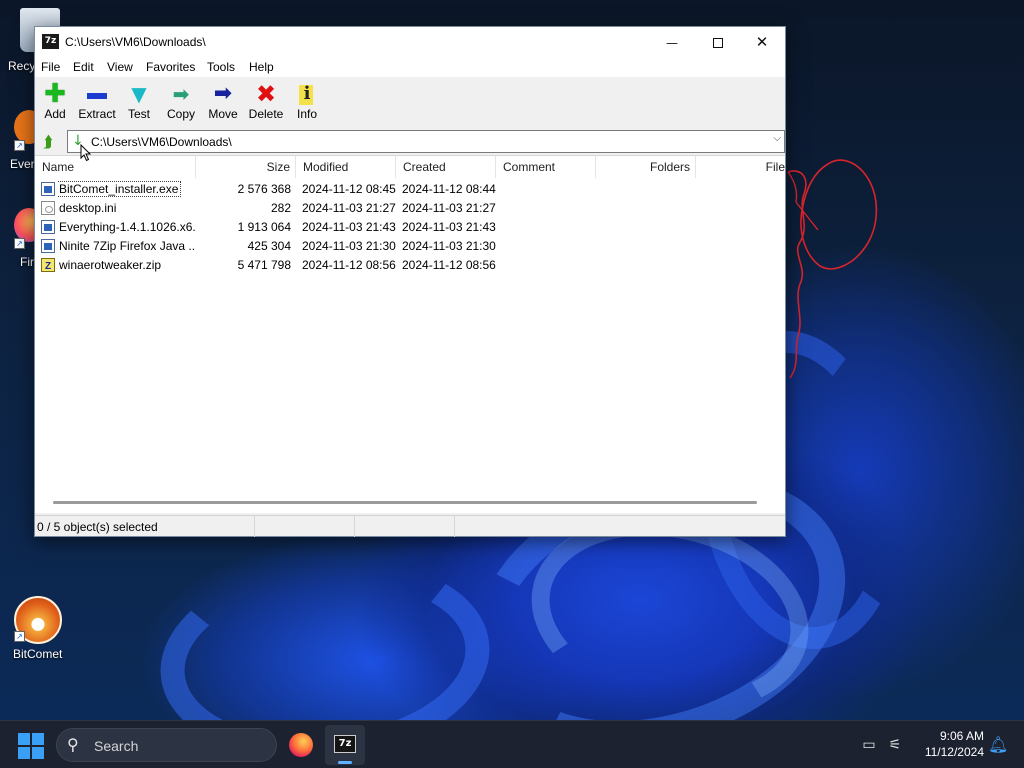 The width and height of the screenshot is (1024, 768). Describe the element at coordinates (832, 269) in the screenshot. I see `red-annotation-doodle` at that location.